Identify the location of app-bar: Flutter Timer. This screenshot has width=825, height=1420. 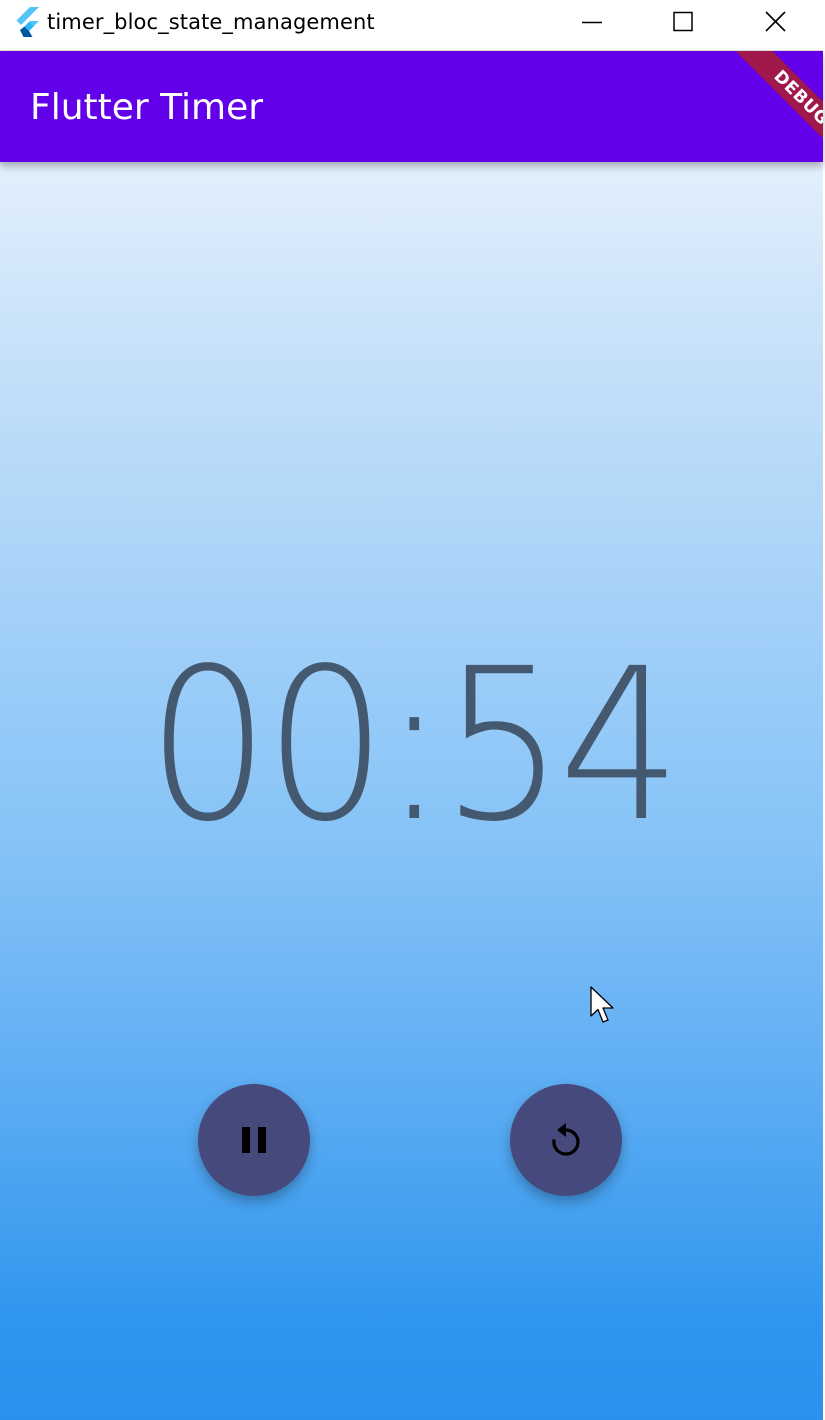
(411, 106).